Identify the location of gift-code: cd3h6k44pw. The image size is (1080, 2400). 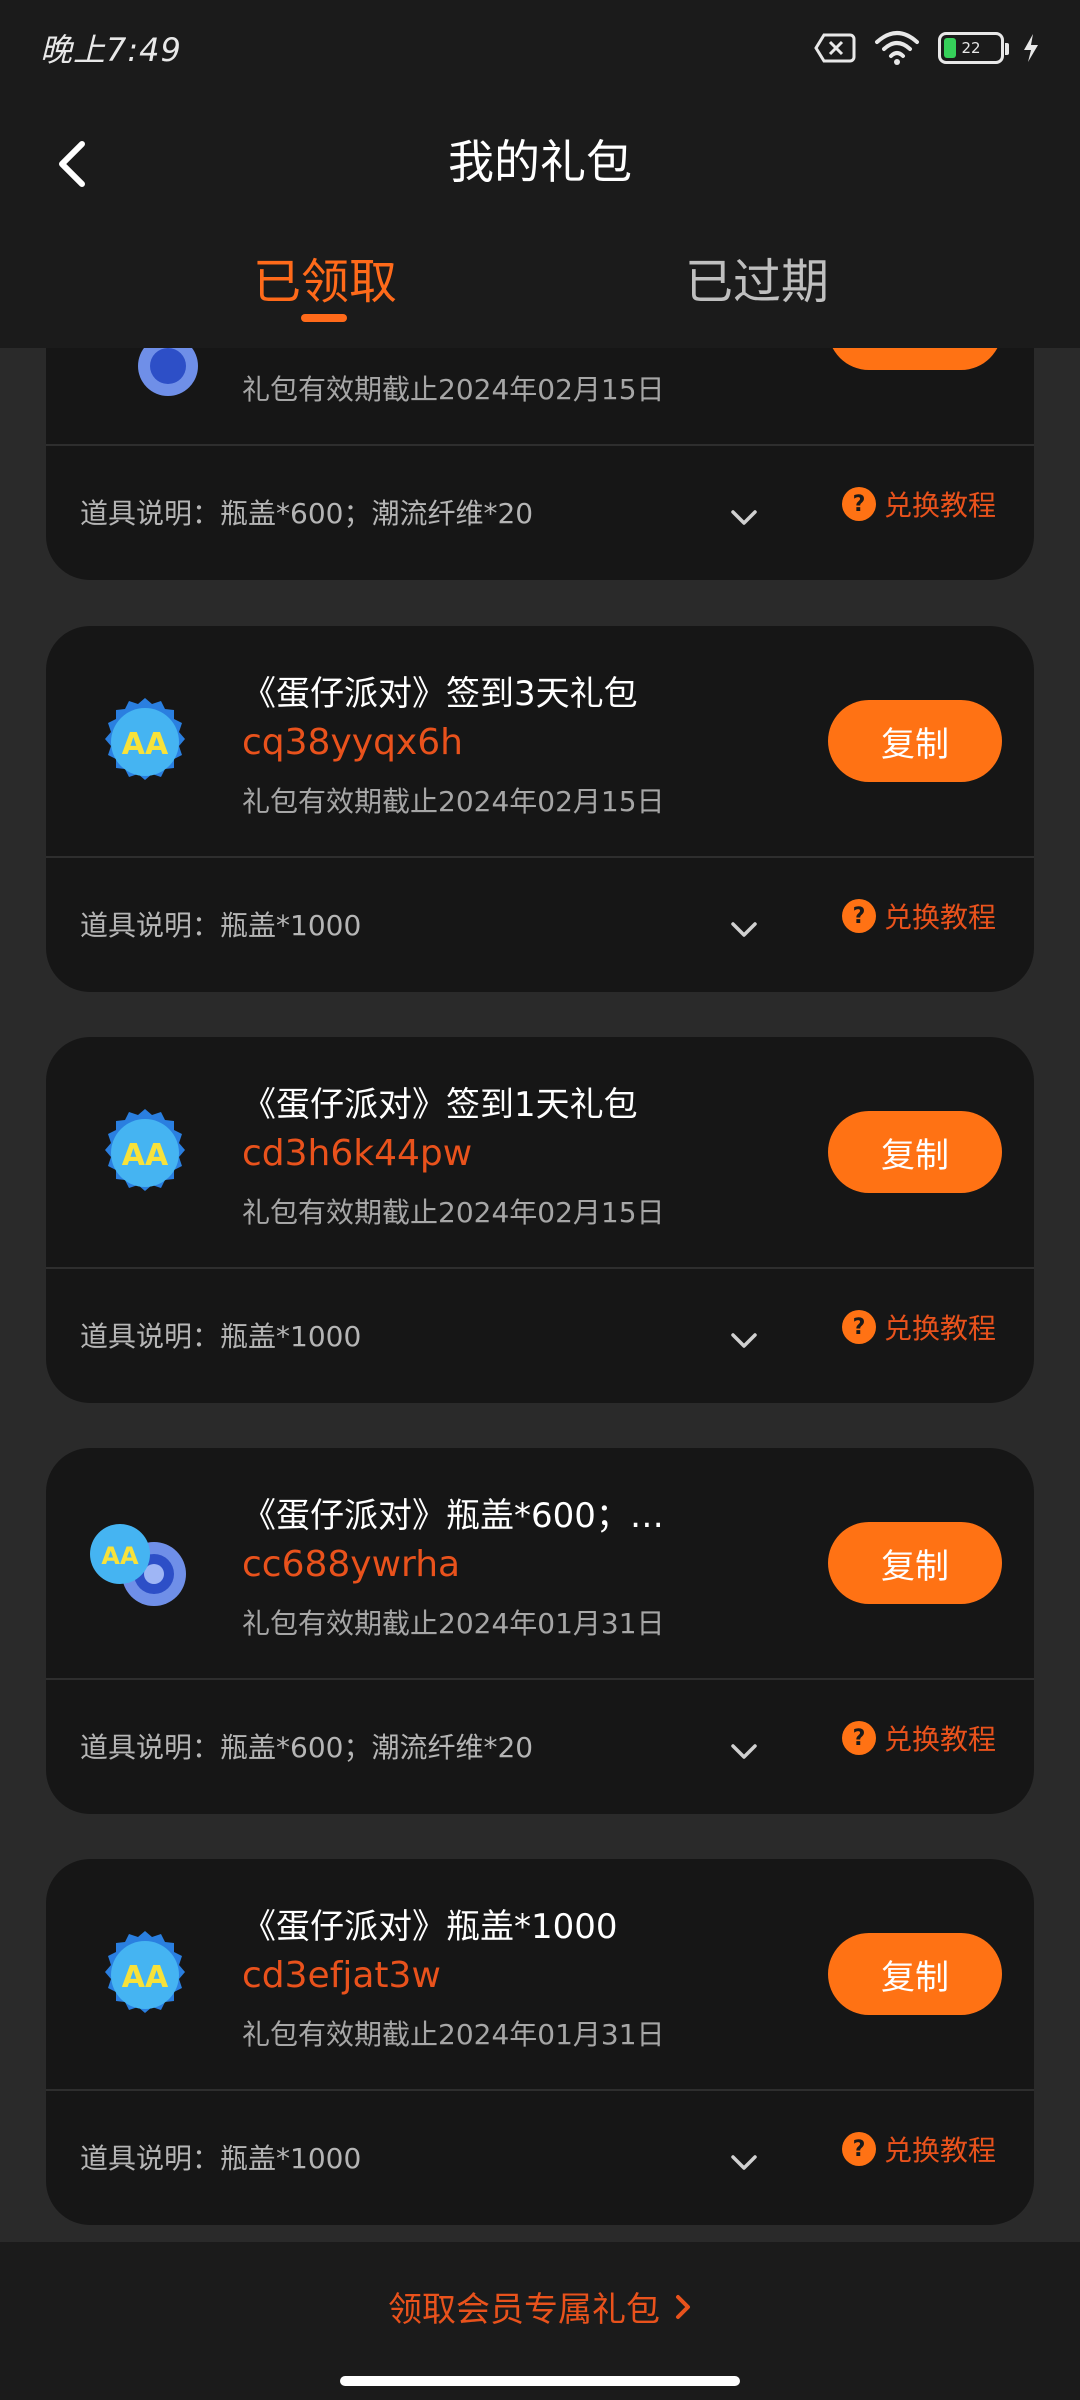
(357, 1153).